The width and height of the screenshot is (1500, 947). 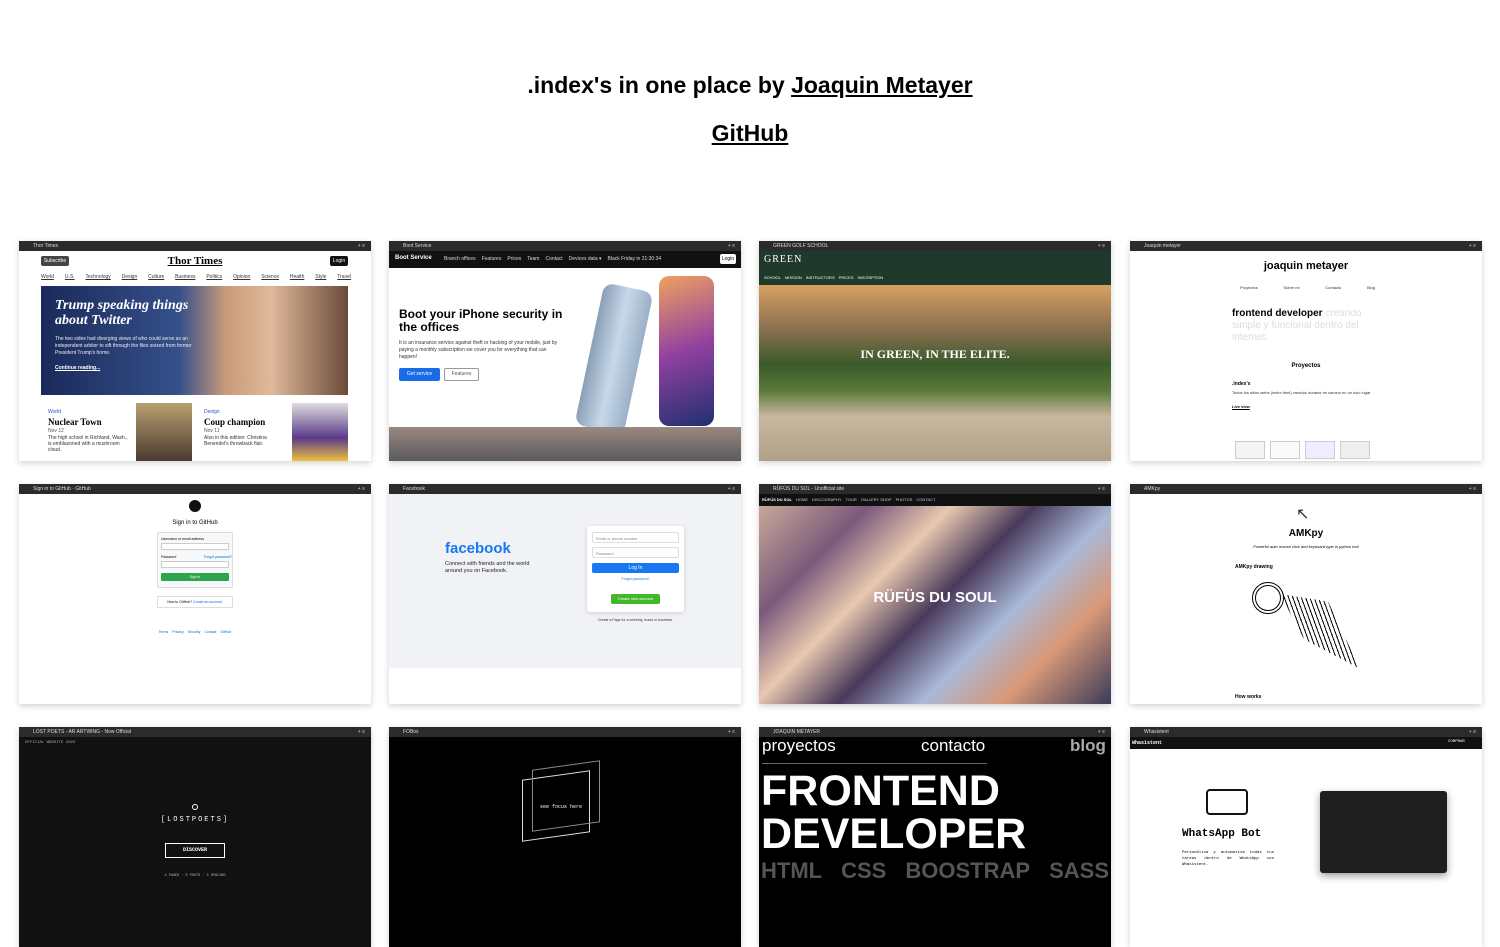 I want to click on article-tag: World, so click(x=54, y=412).